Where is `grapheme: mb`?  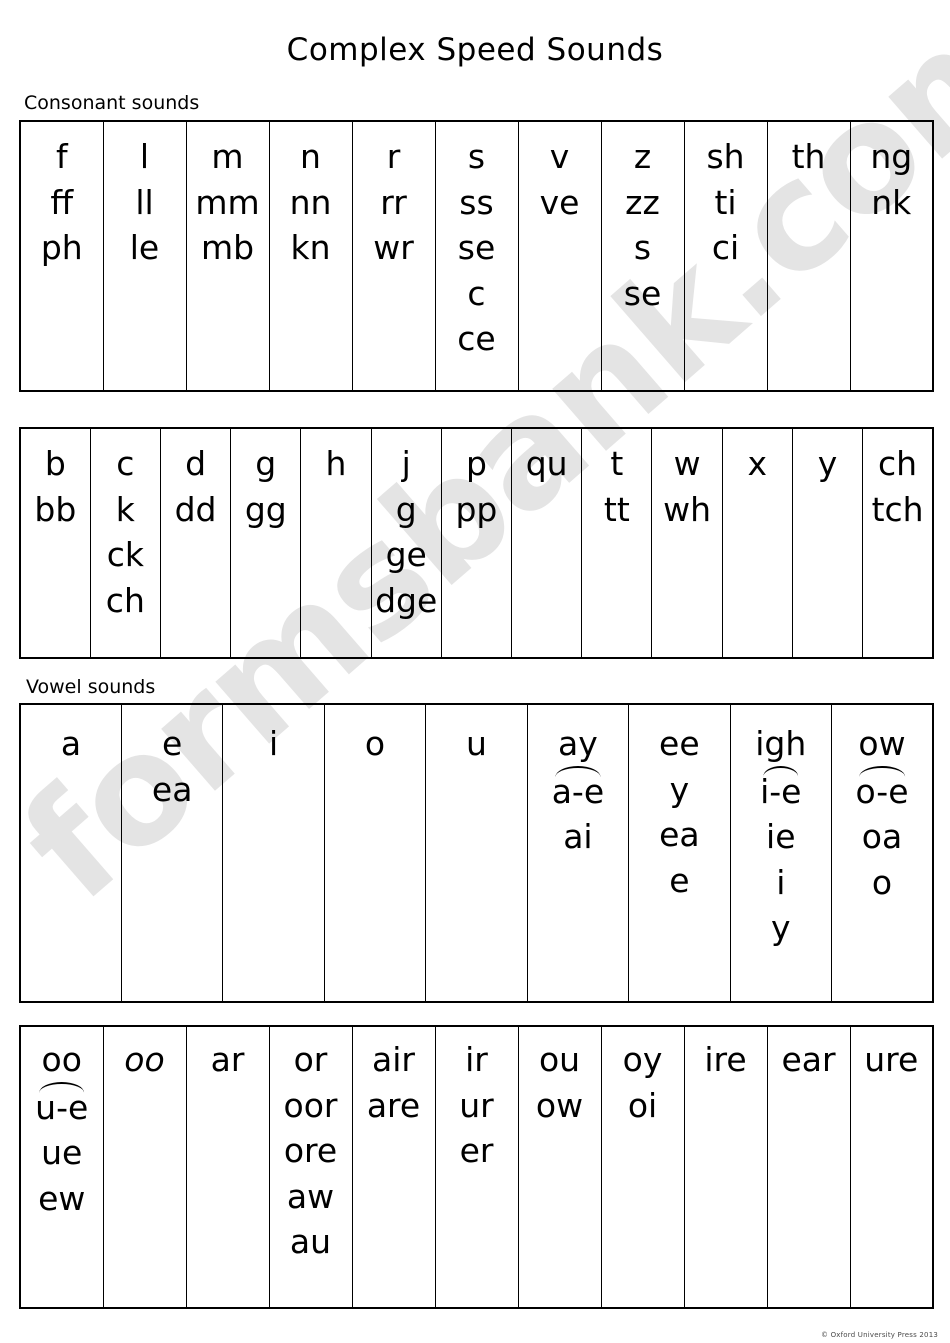 grapheme: mb is located at coordinates (227, 248).